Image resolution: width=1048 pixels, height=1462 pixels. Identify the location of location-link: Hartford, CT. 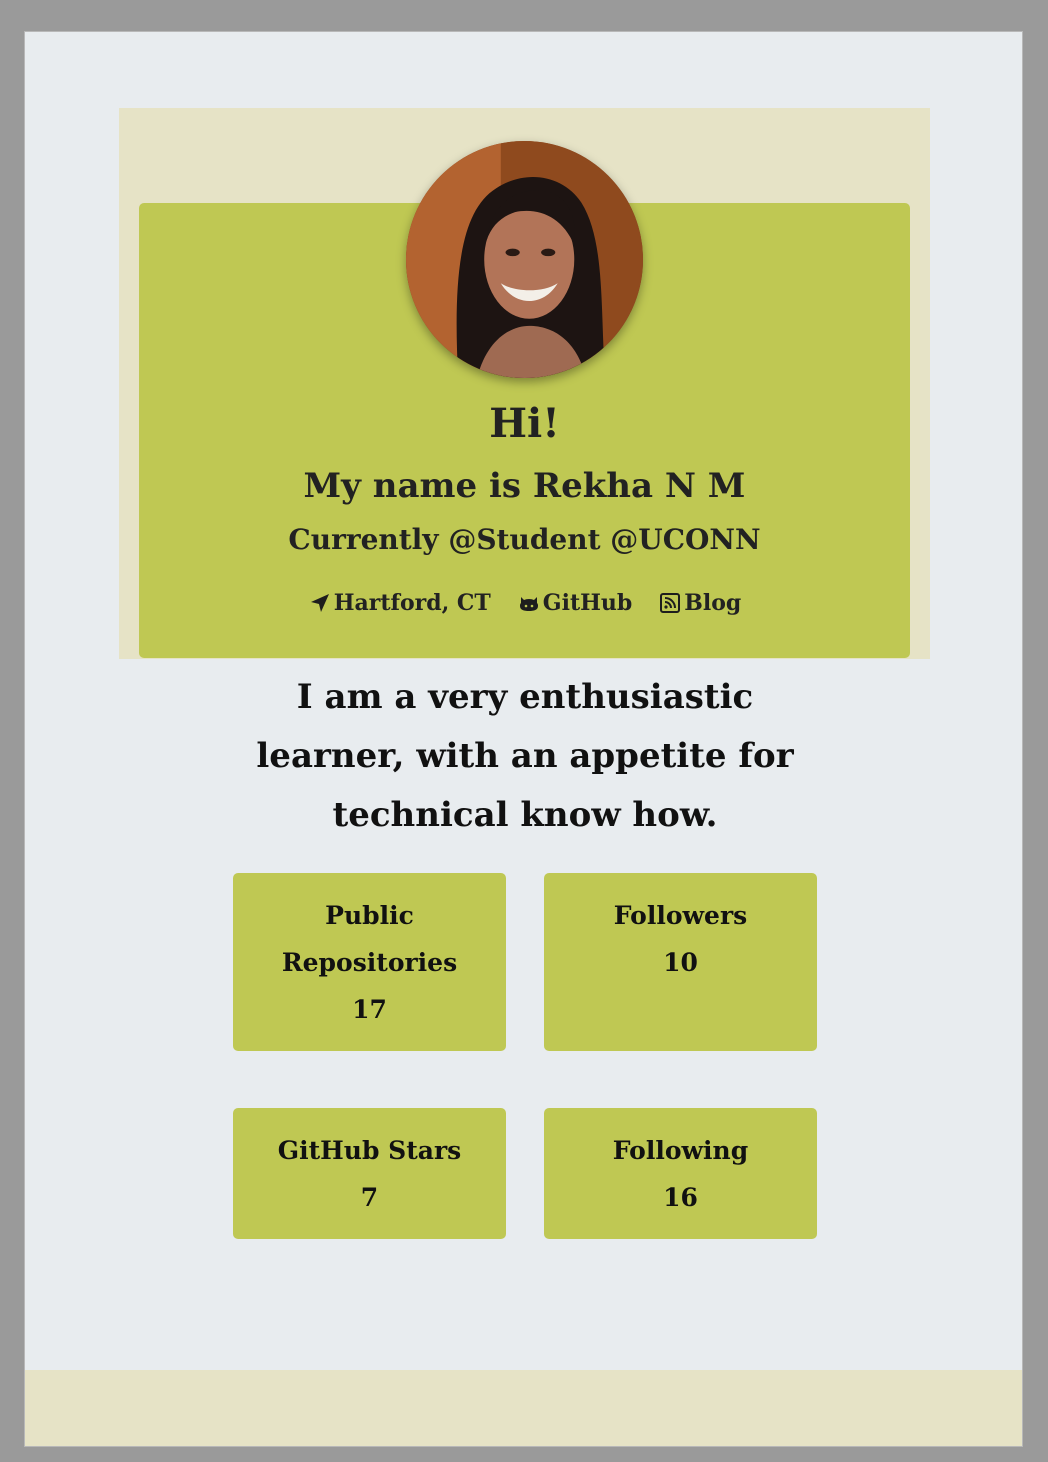
(399, 603).